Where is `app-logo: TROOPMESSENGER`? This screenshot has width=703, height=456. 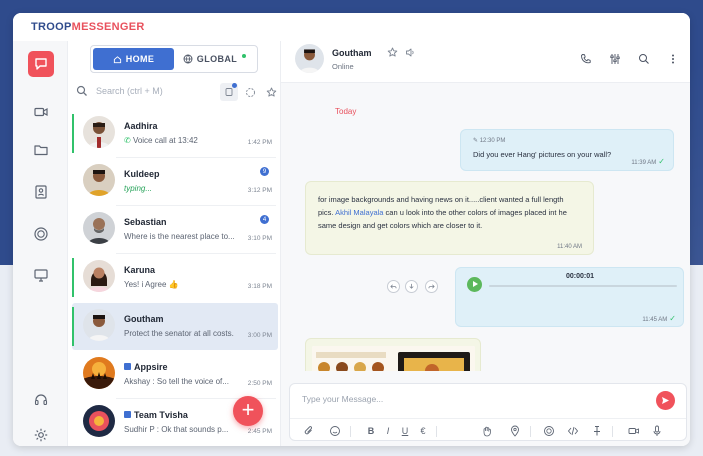
app-logo: TROOPMESSENGER is located at coordinates (88, 27).